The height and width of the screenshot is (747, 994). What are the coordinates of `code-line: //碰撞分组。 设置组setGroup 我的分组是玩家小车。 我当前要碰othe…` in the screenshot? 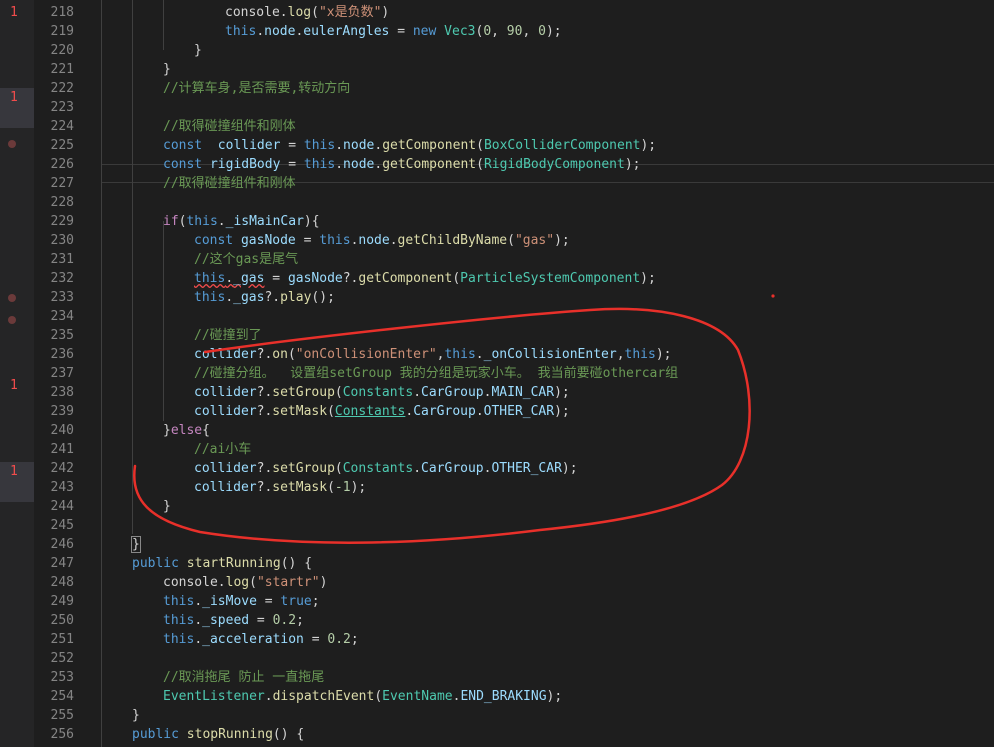 It's located at (436, 373).